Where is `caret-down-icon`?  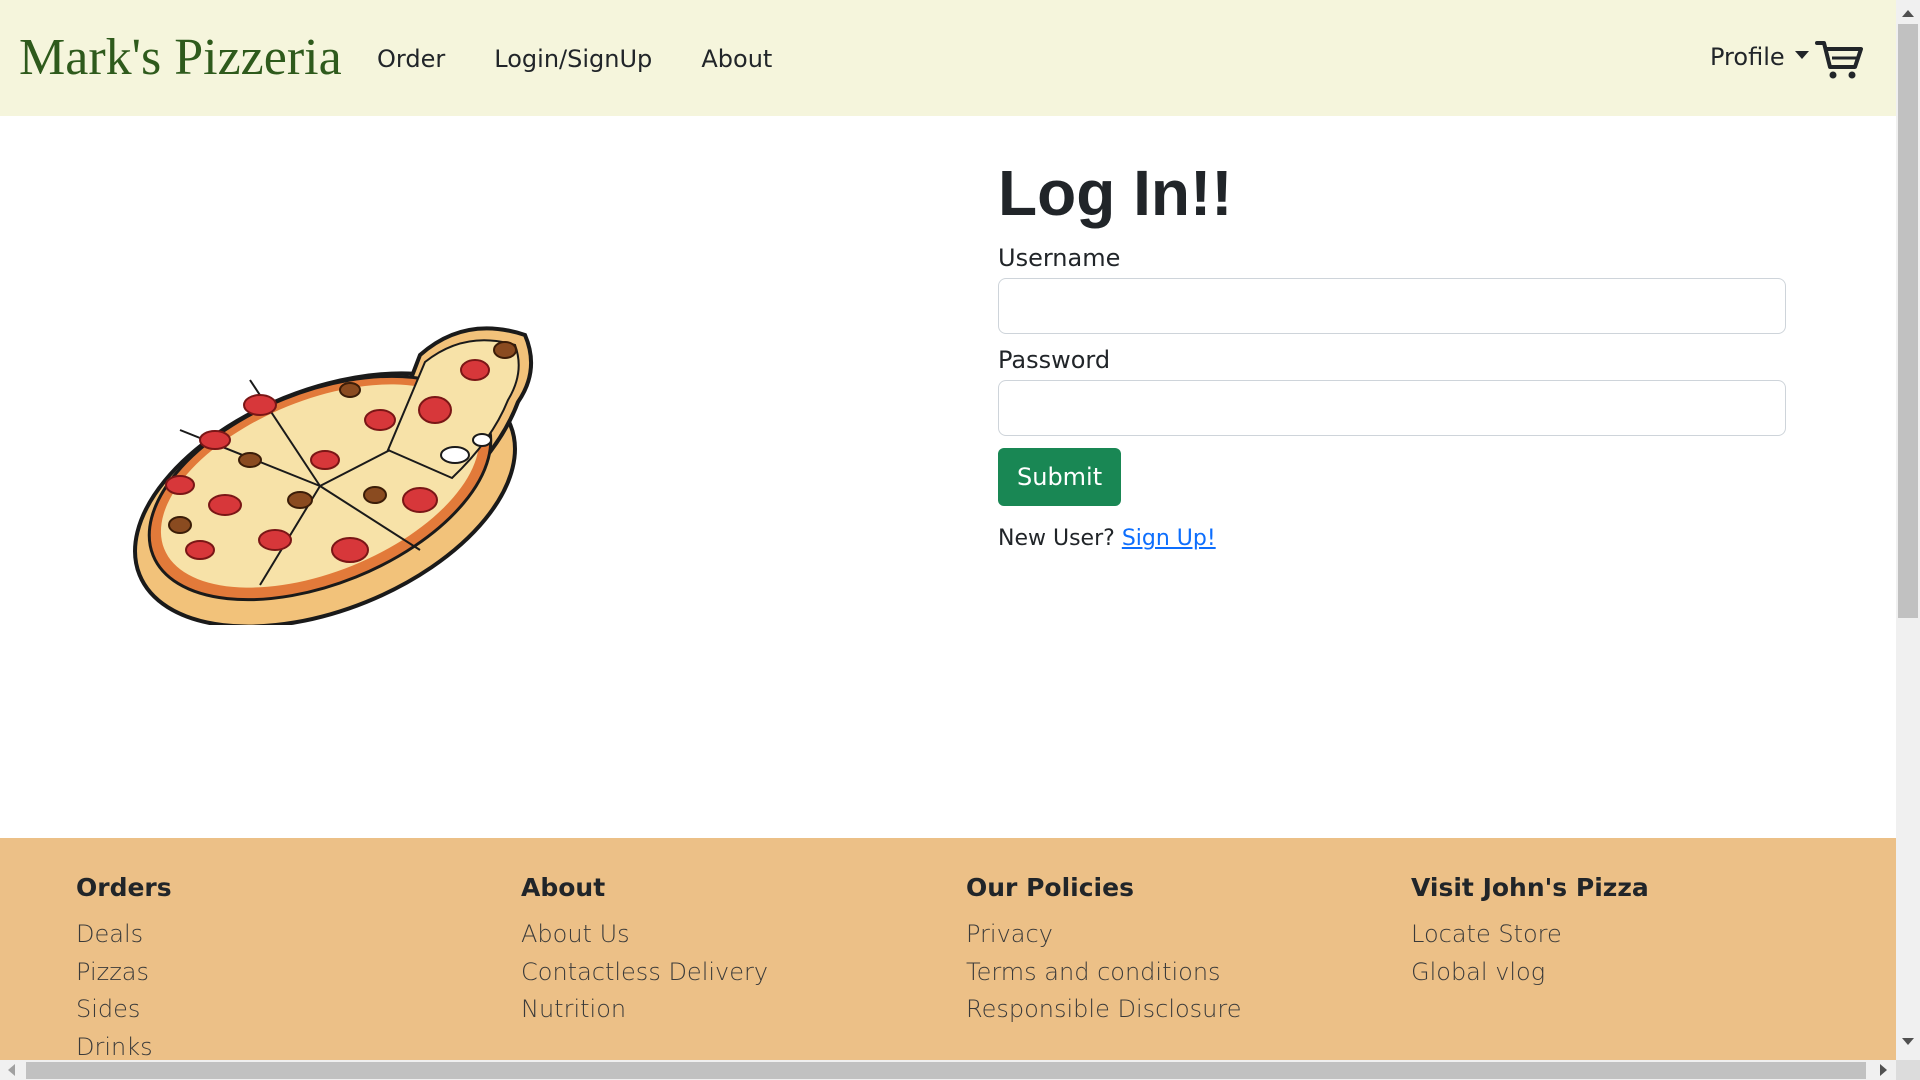
caret-down-icon is located at coordinates (1801, 55).